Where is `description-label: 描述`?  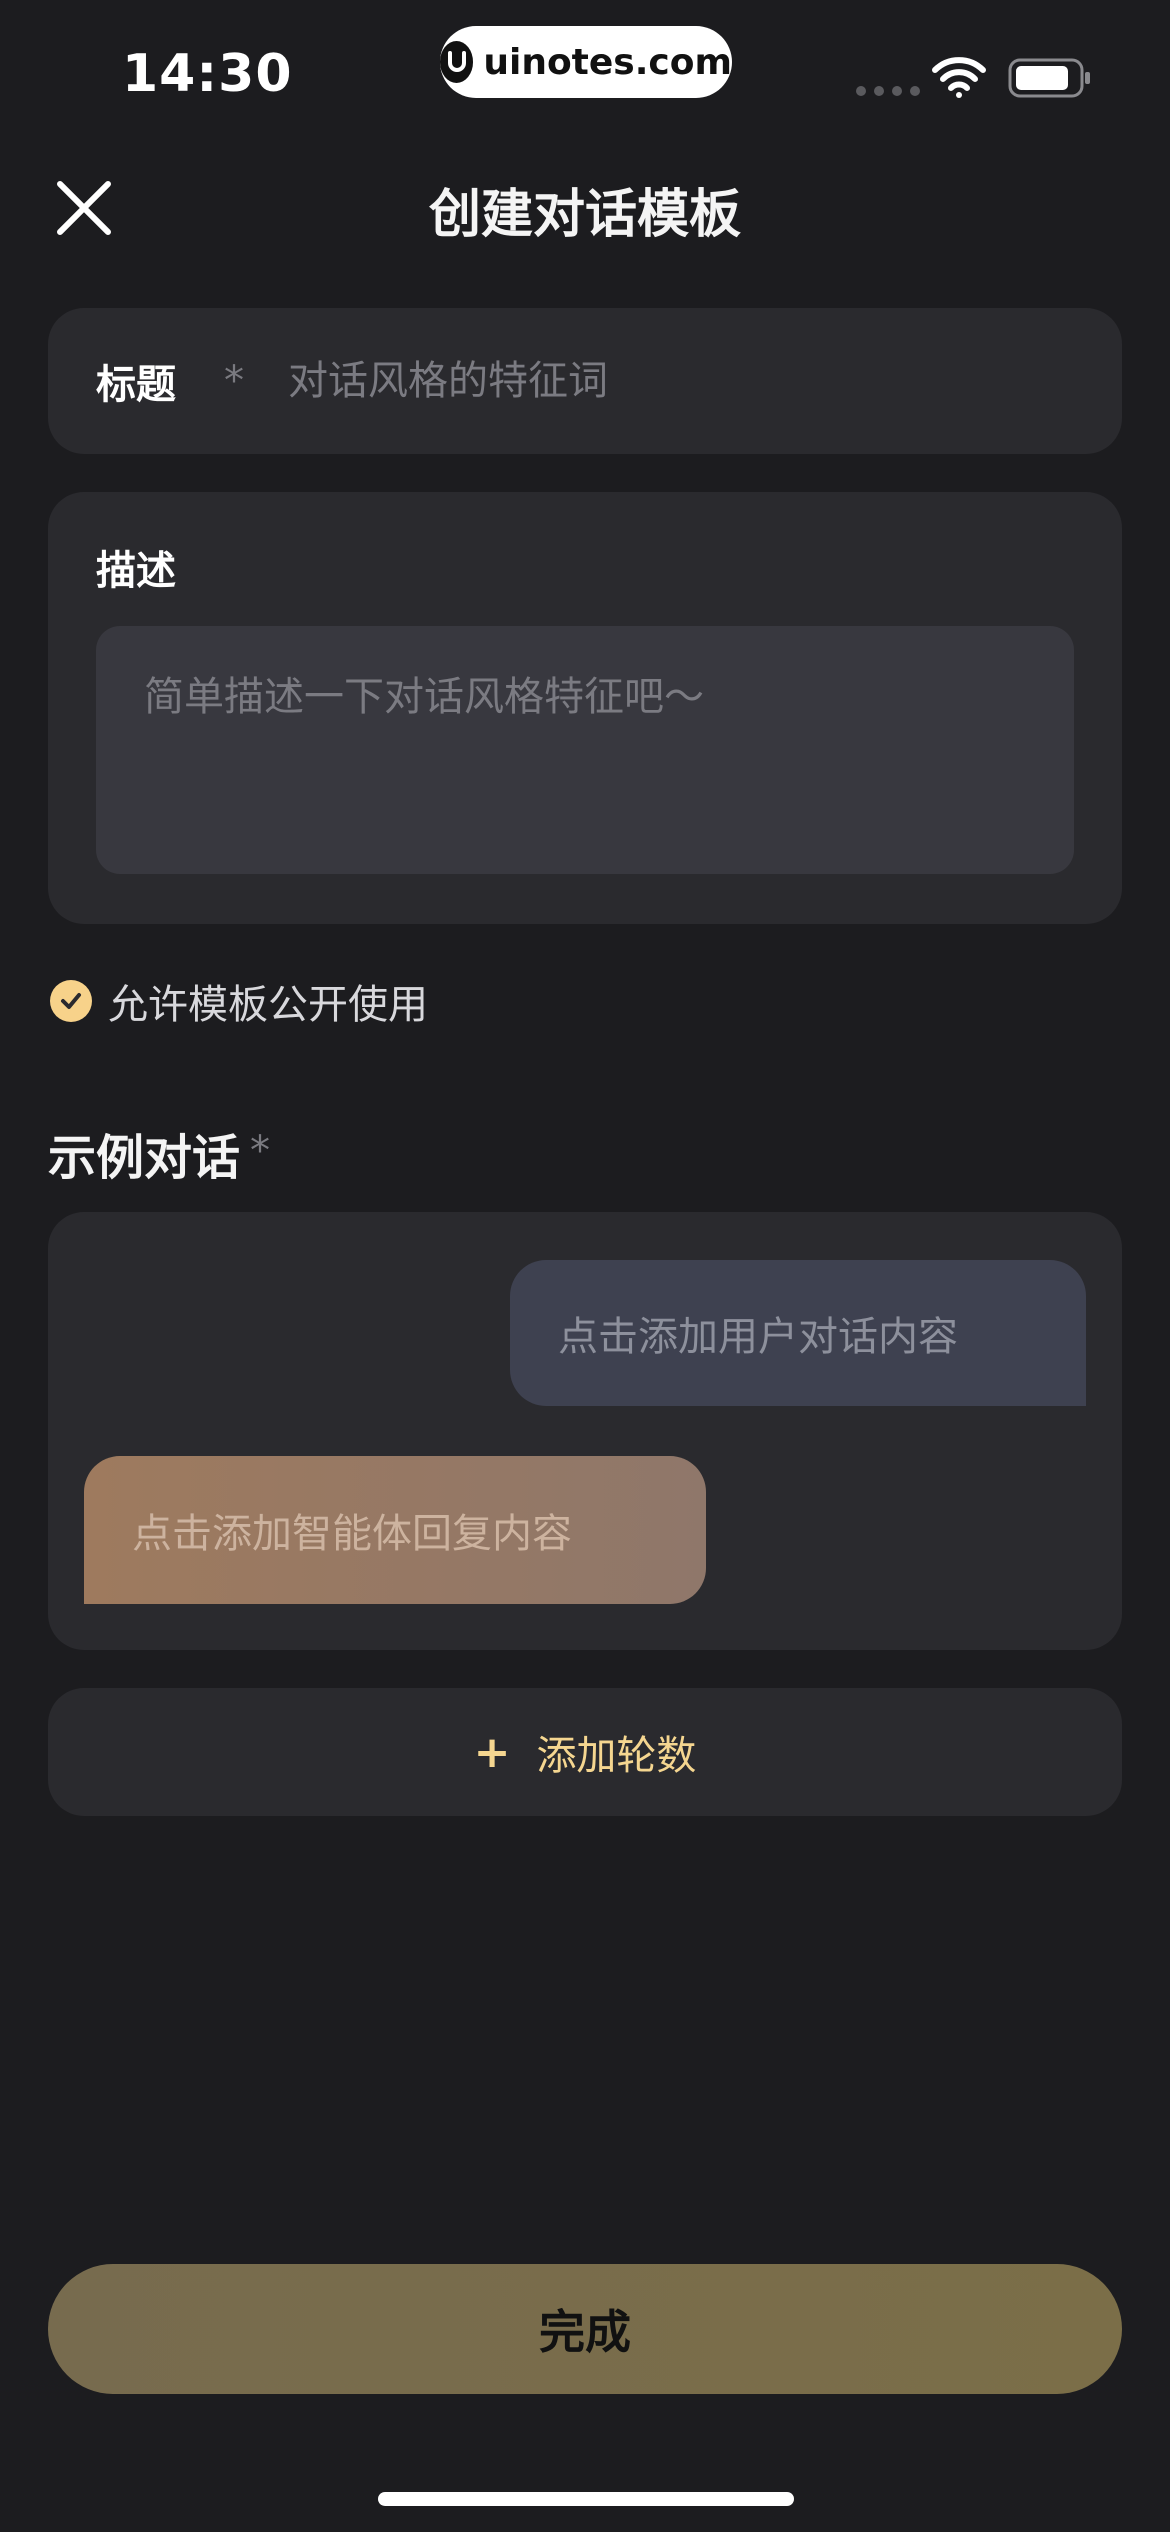 description-label: 描述 is located at coordinates (136, 571).